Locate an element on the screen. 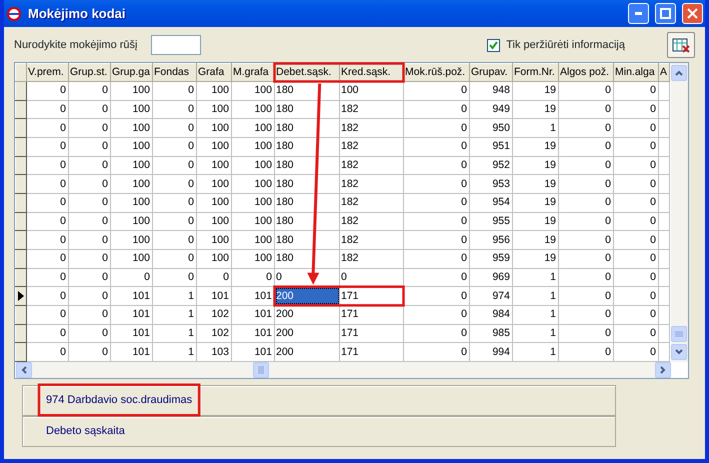  table-cell: 984 is located at coordinates (491, 314).